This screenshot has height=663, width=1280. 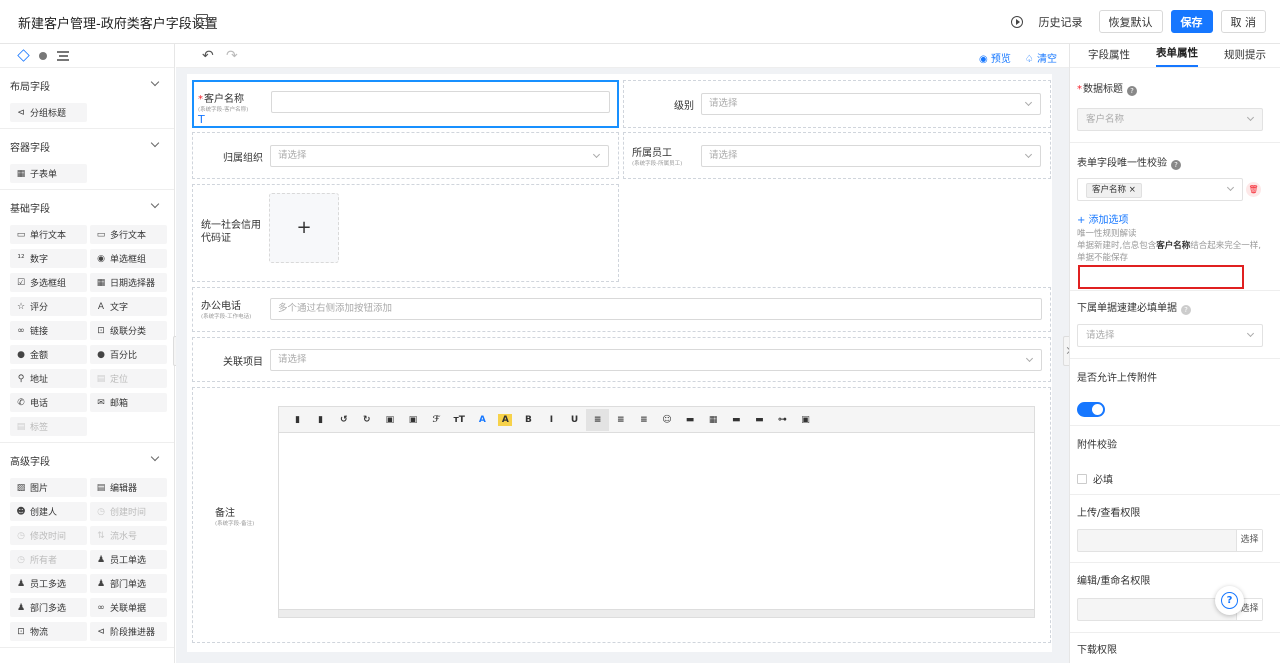 I want to click on save-button: 保存, so click(x=1191, y=21).